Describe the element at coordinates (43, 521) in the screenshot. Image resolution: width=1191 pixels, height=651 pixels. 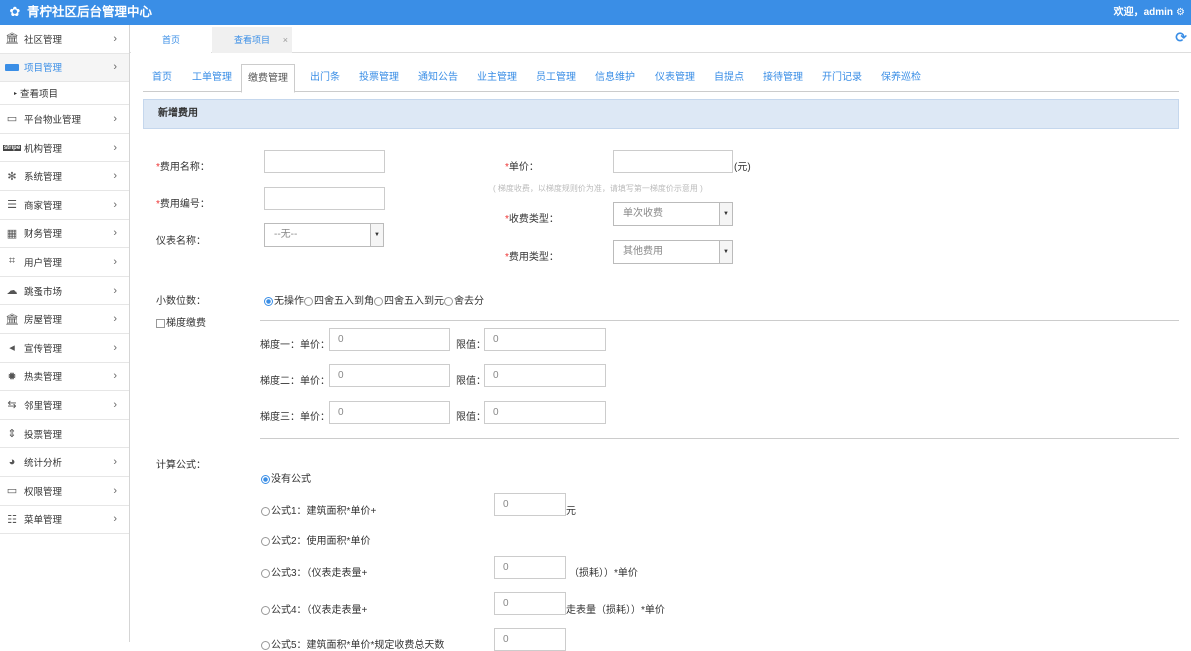
I see `sidebar-item-label: 菜单管理` at that location.